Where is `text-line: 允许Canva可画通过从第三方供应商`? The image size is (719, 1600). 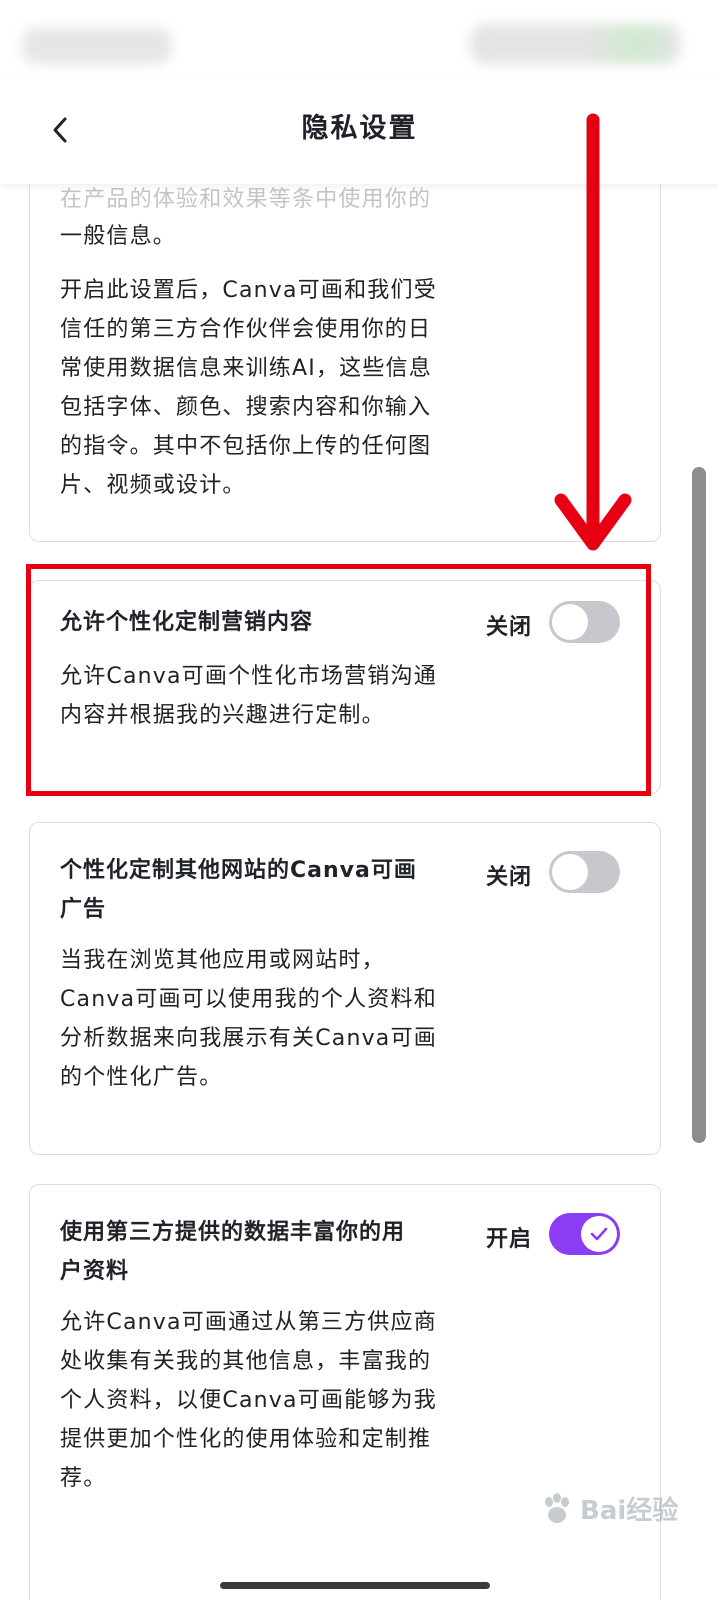 text-line: 允许Canva可画通过从第三方供应商 is located at coordinates (248, 1322).